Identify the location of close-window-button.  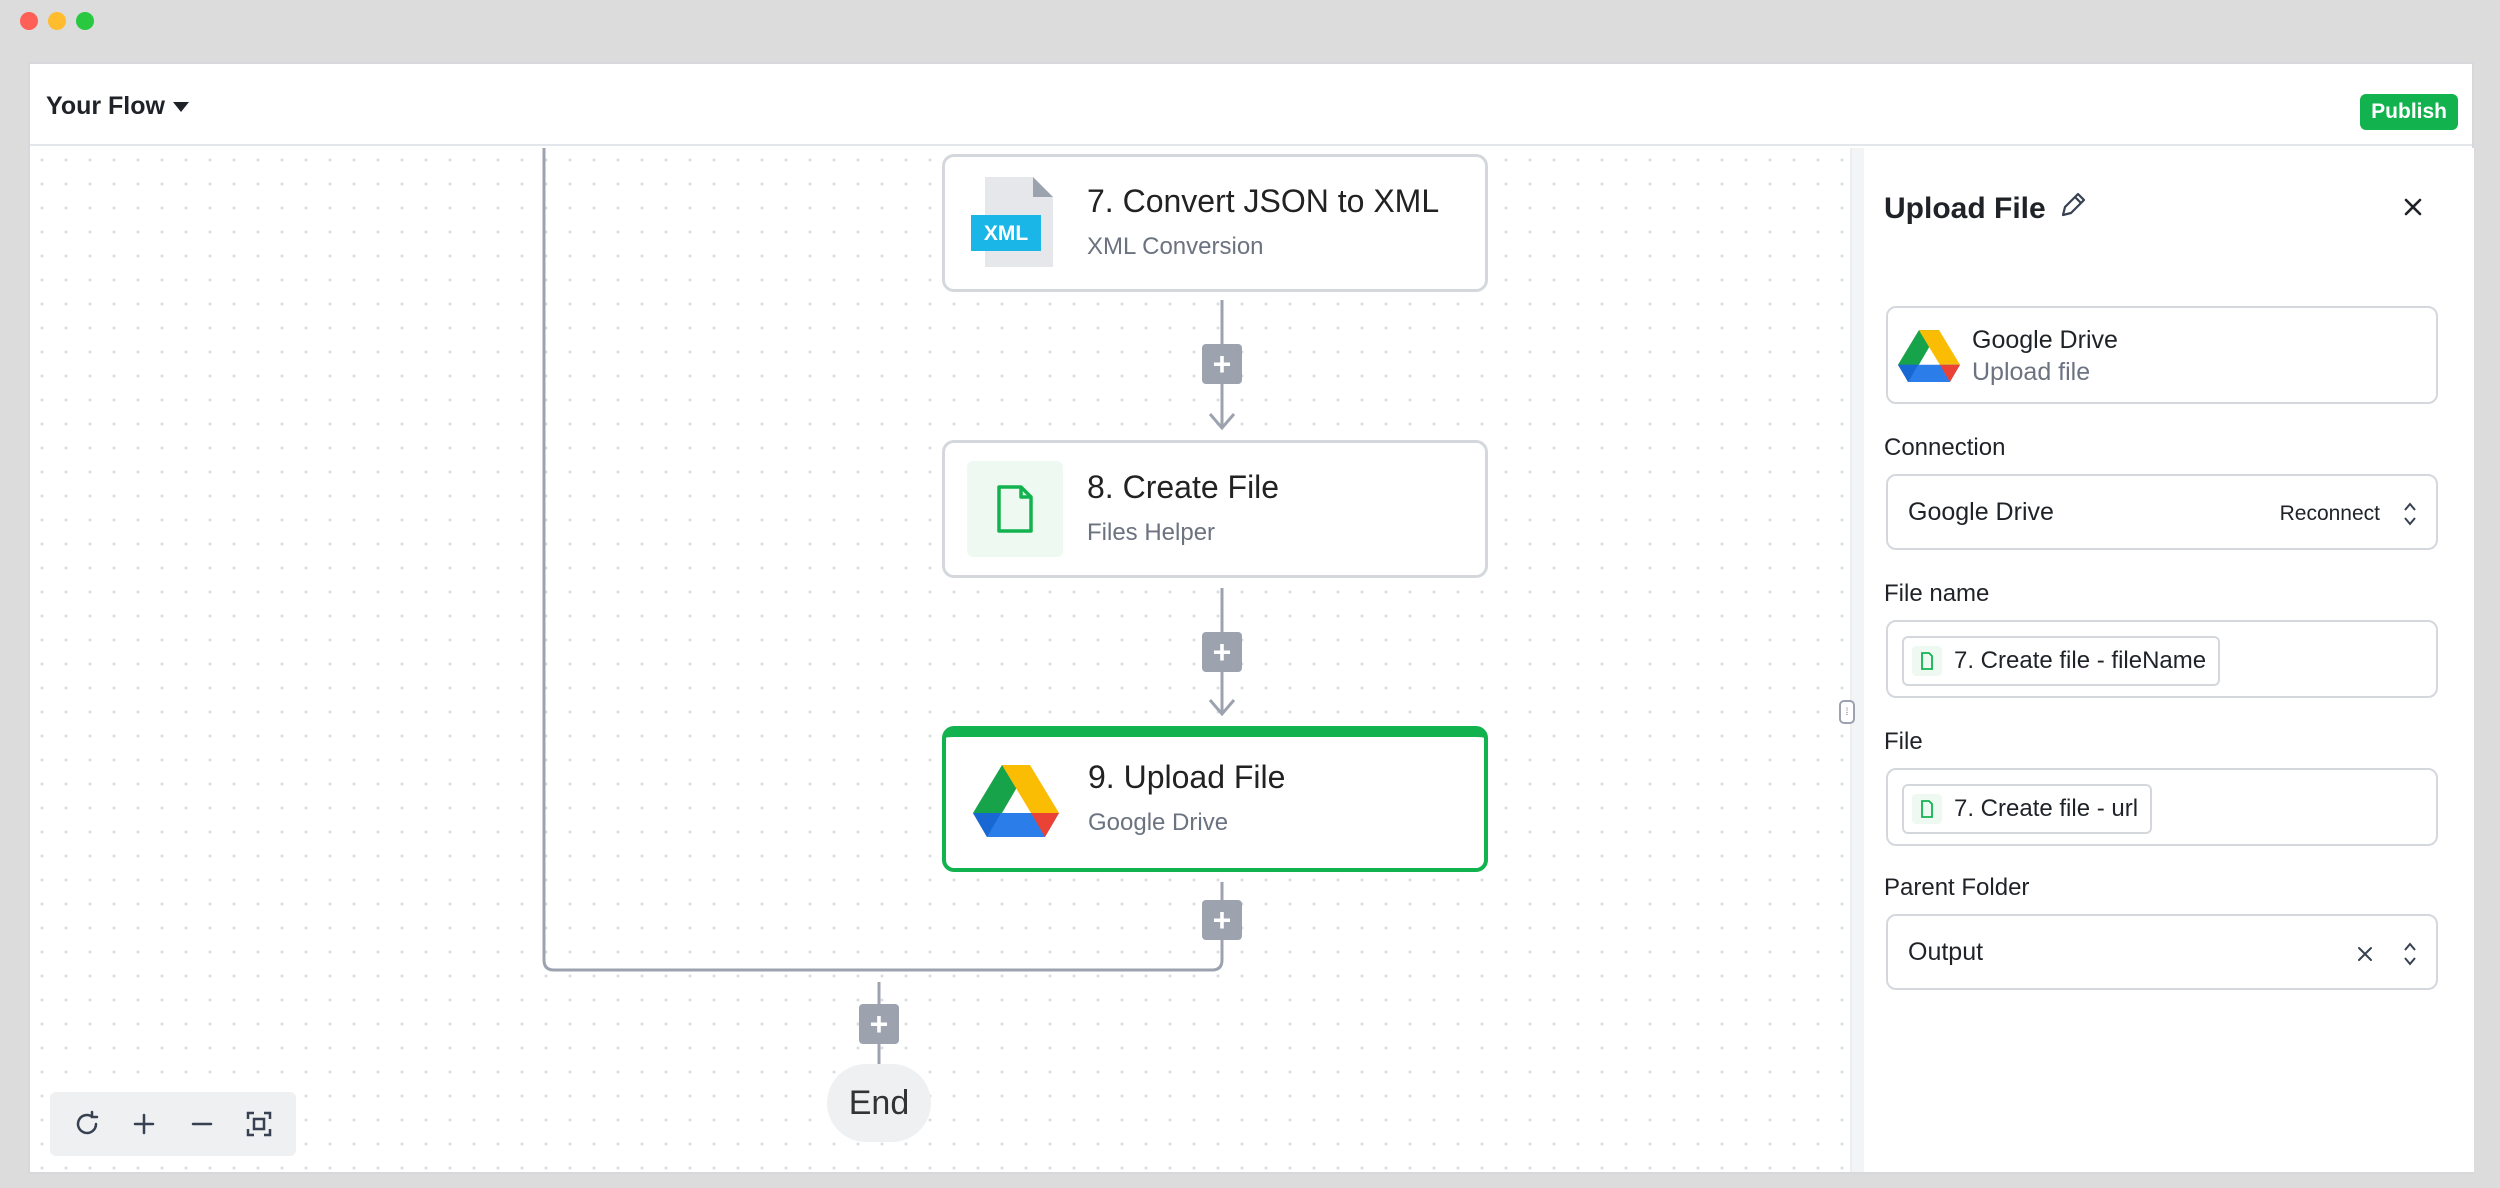
(29, 21).